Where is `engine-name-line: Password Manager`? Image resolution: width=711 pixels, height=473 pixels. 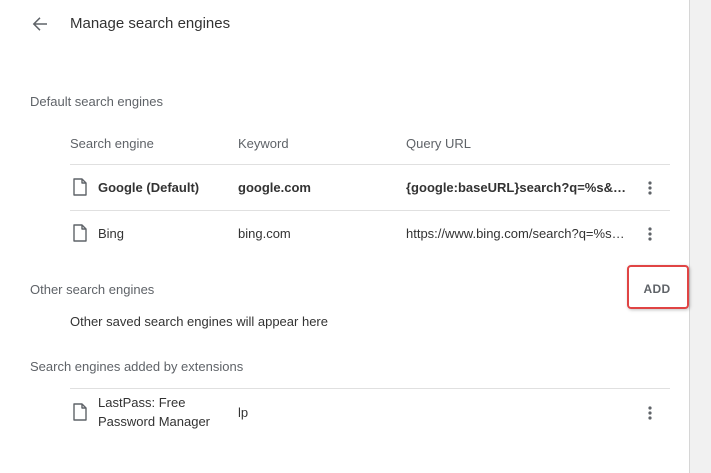 engine-name-line: Password Manager is located at coordinates (154, 421).